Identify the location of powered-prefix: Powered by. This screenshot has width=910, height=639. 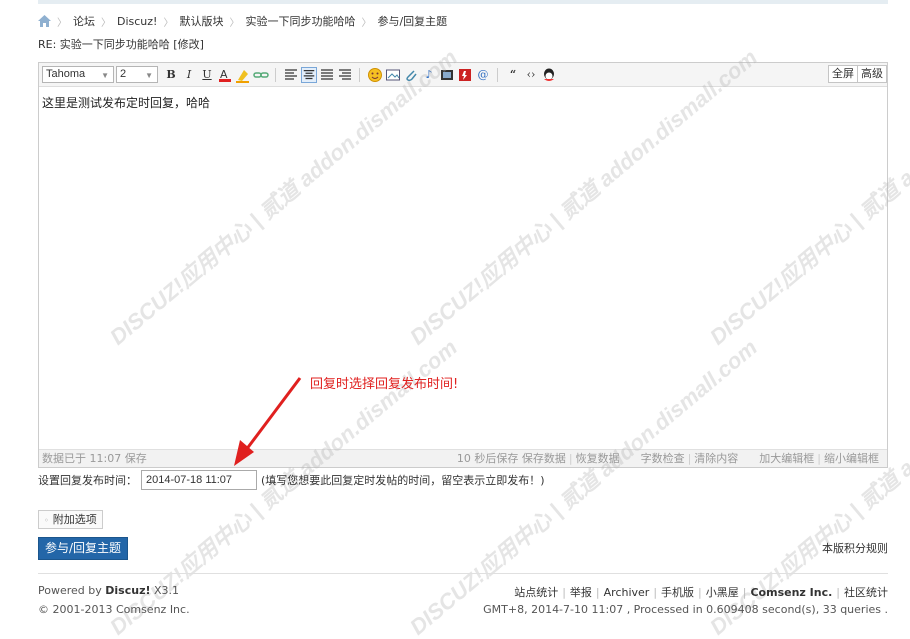
(70, 590).